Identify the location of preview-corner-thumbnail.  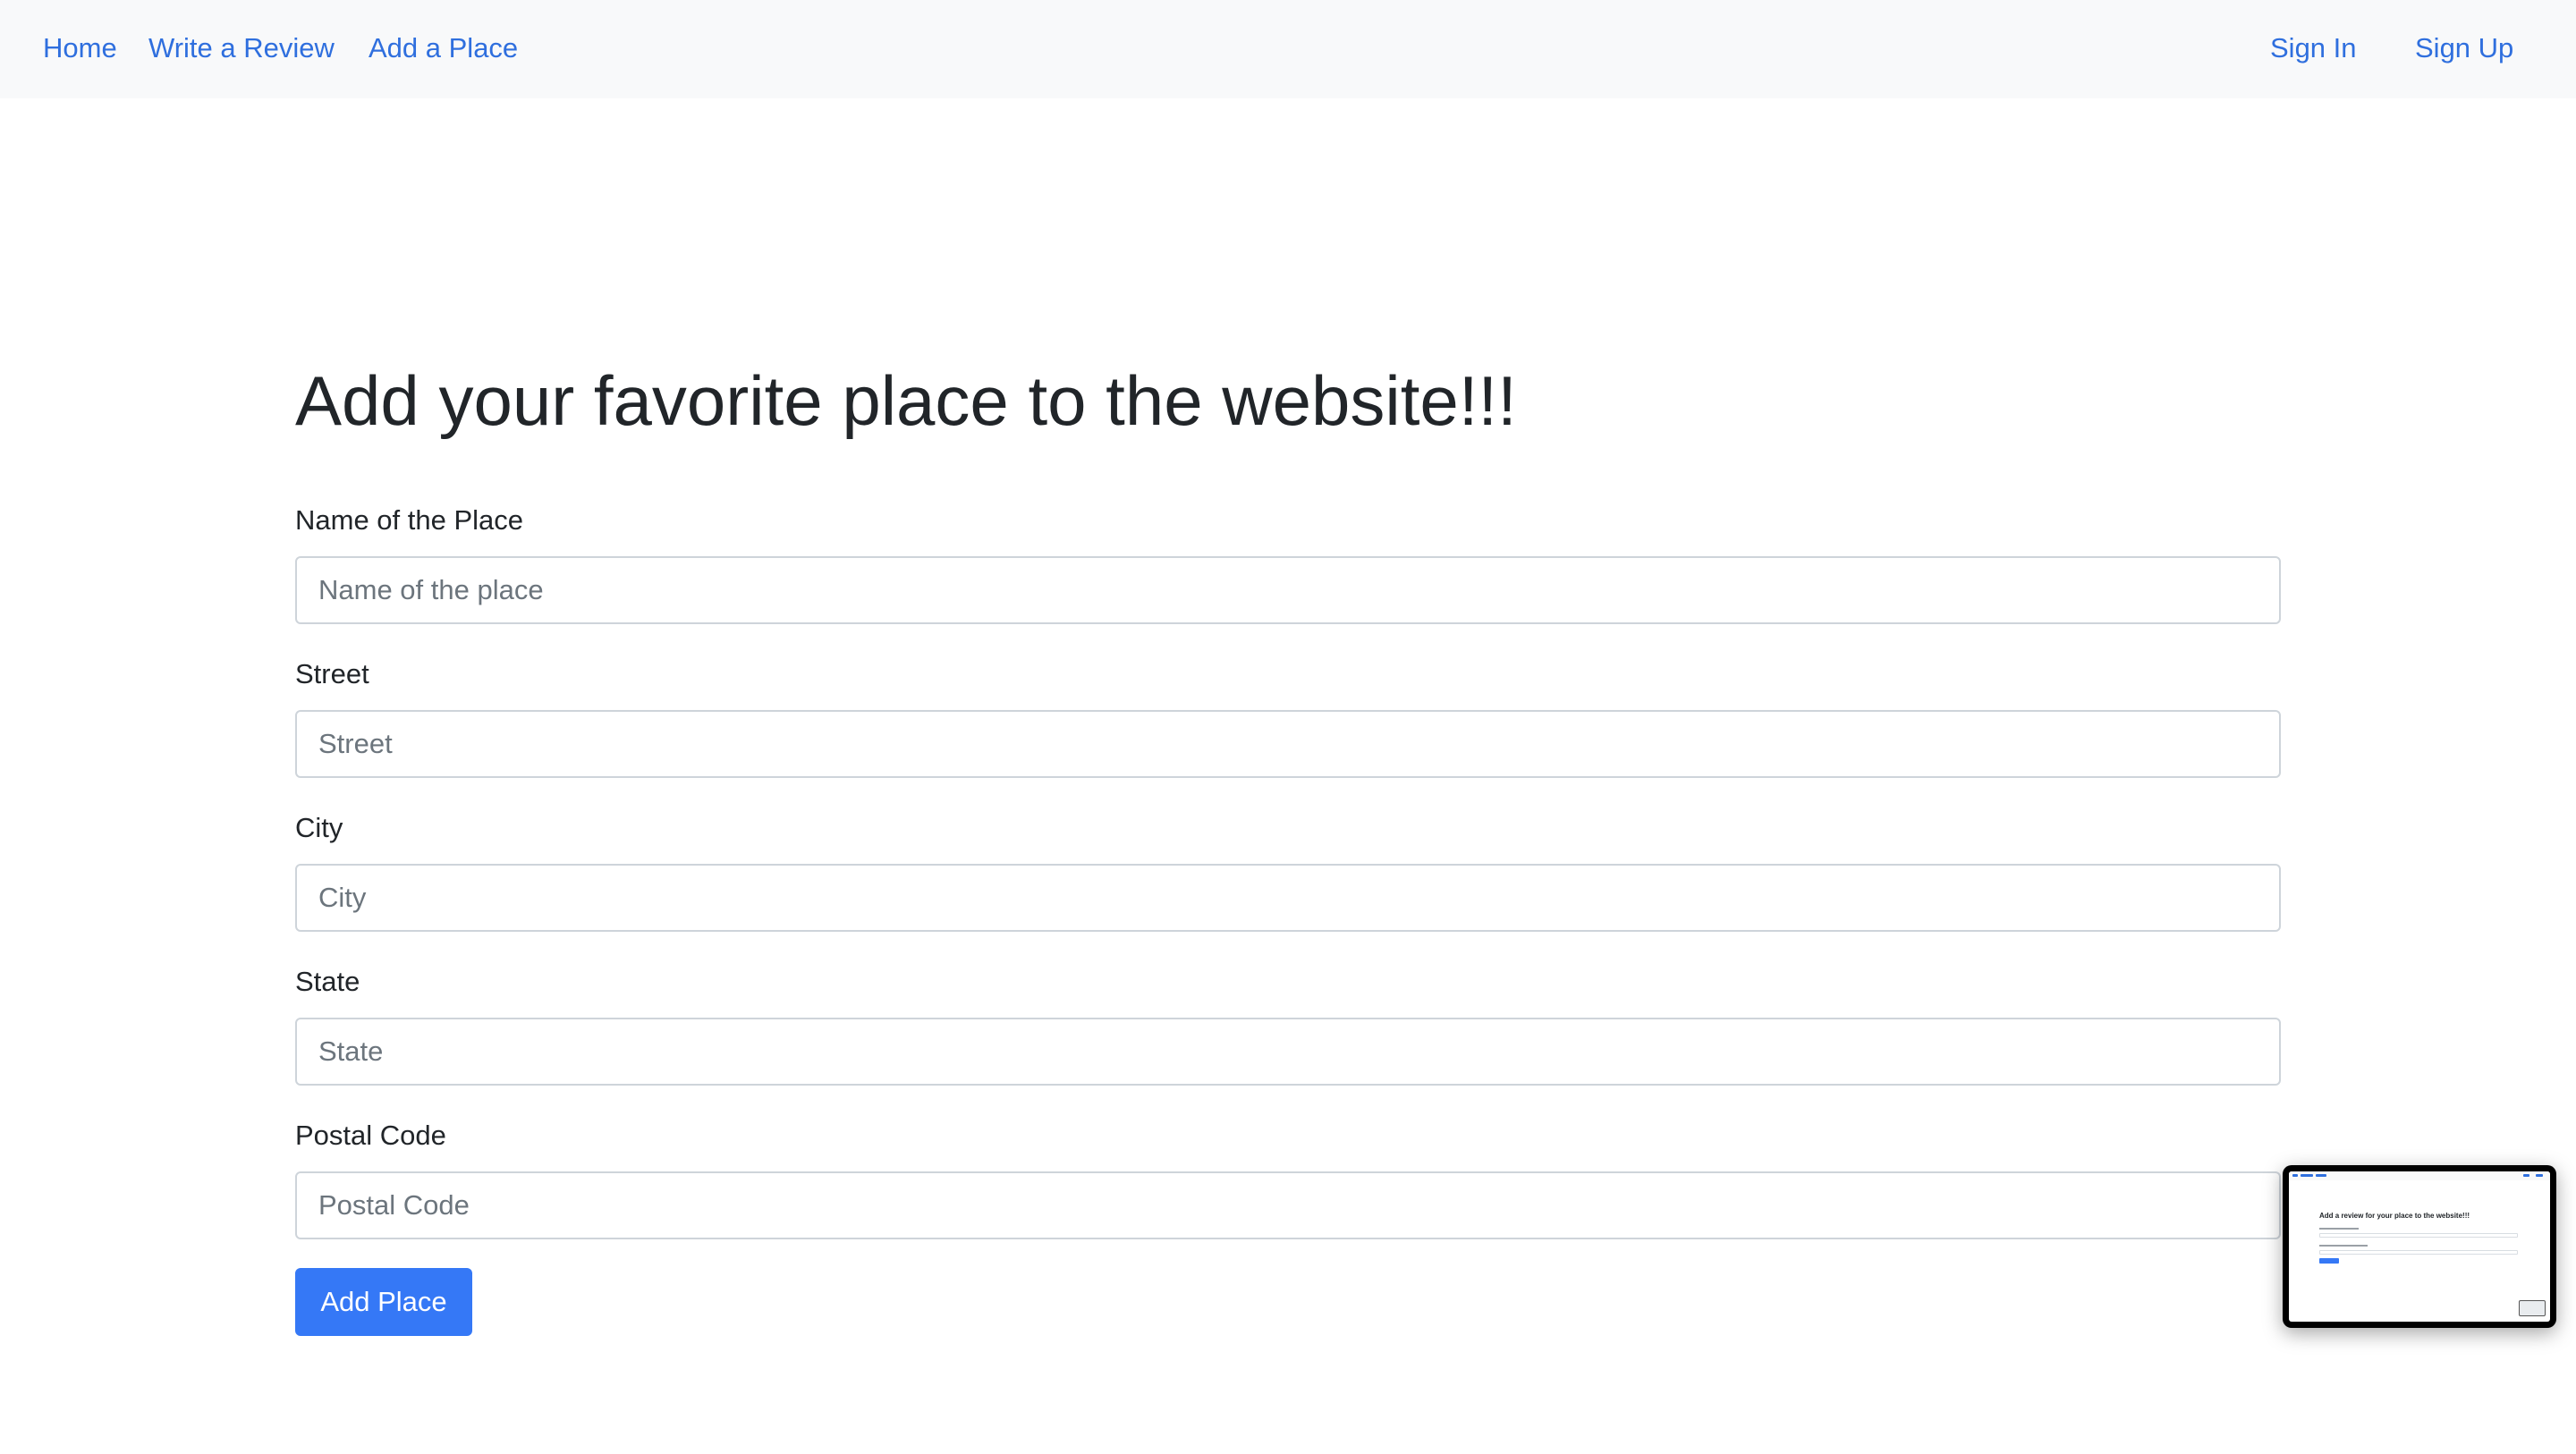
(2532, 1308).